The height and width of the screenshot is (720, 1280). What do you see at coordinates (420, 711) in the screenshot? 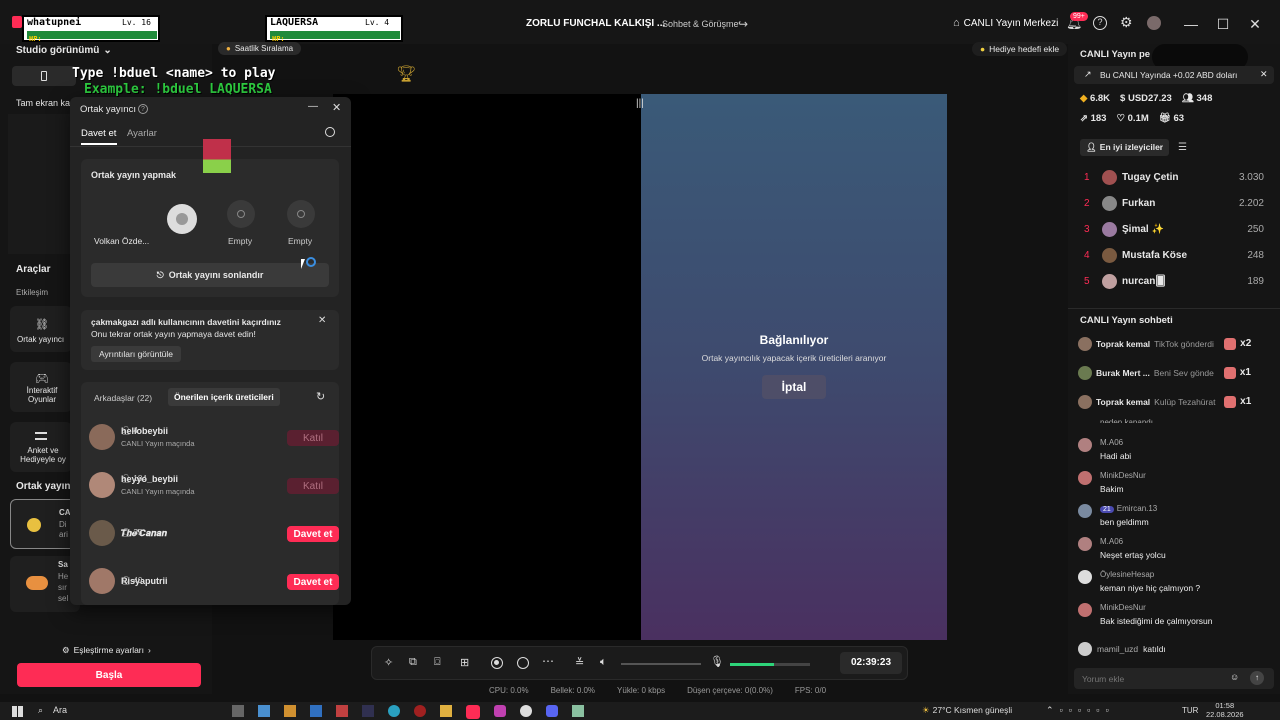
I see `game-app-icon` at bounding box center [420, 711].